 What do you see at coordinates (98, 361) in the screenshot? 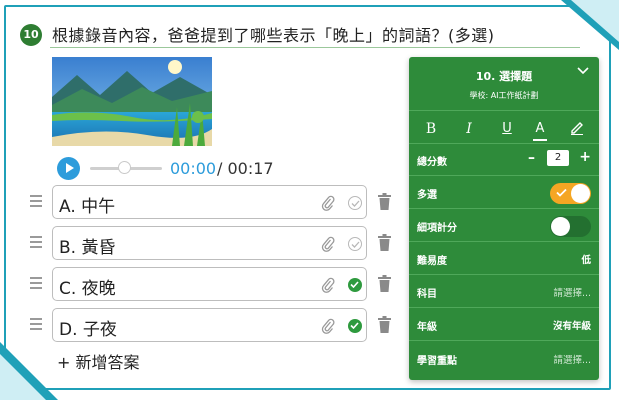
I see `add-answer-button: + 新增答案` at bounding box center [98, 361].